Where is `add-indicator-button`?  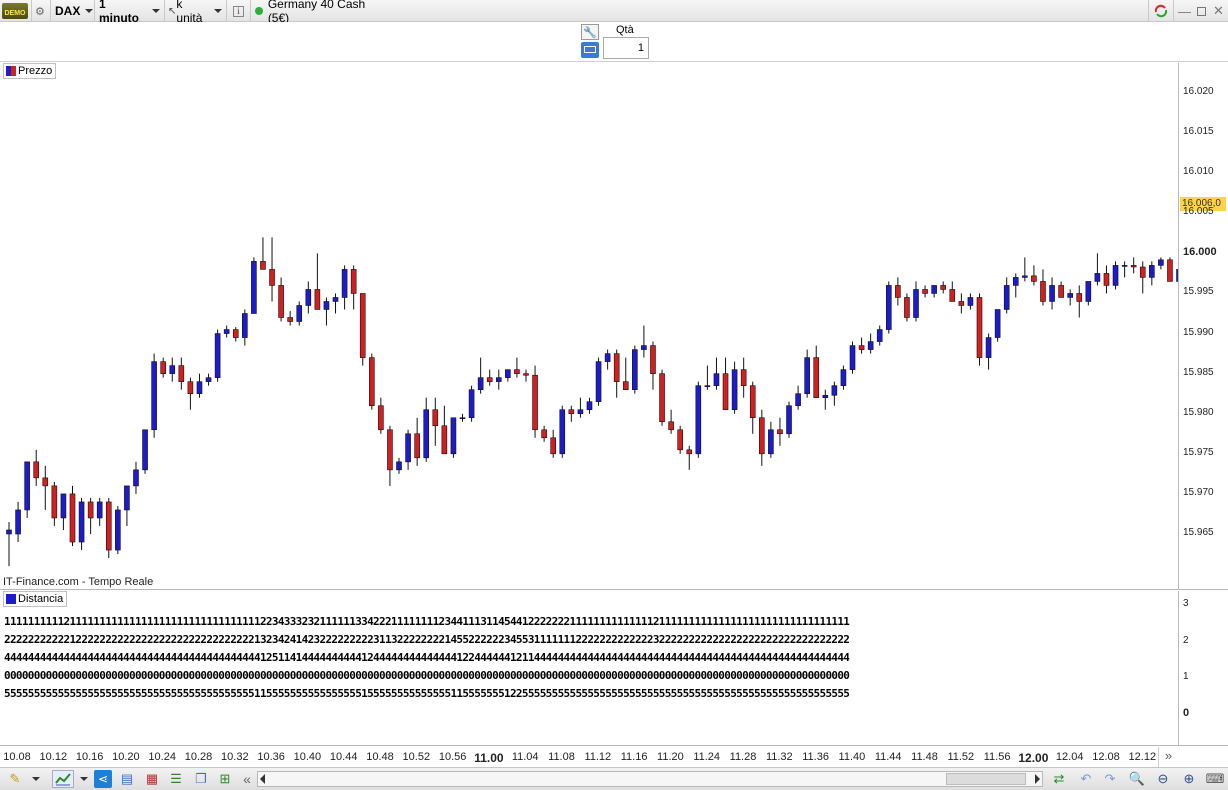 add-indicator-button is located at coordinates (63, 779).